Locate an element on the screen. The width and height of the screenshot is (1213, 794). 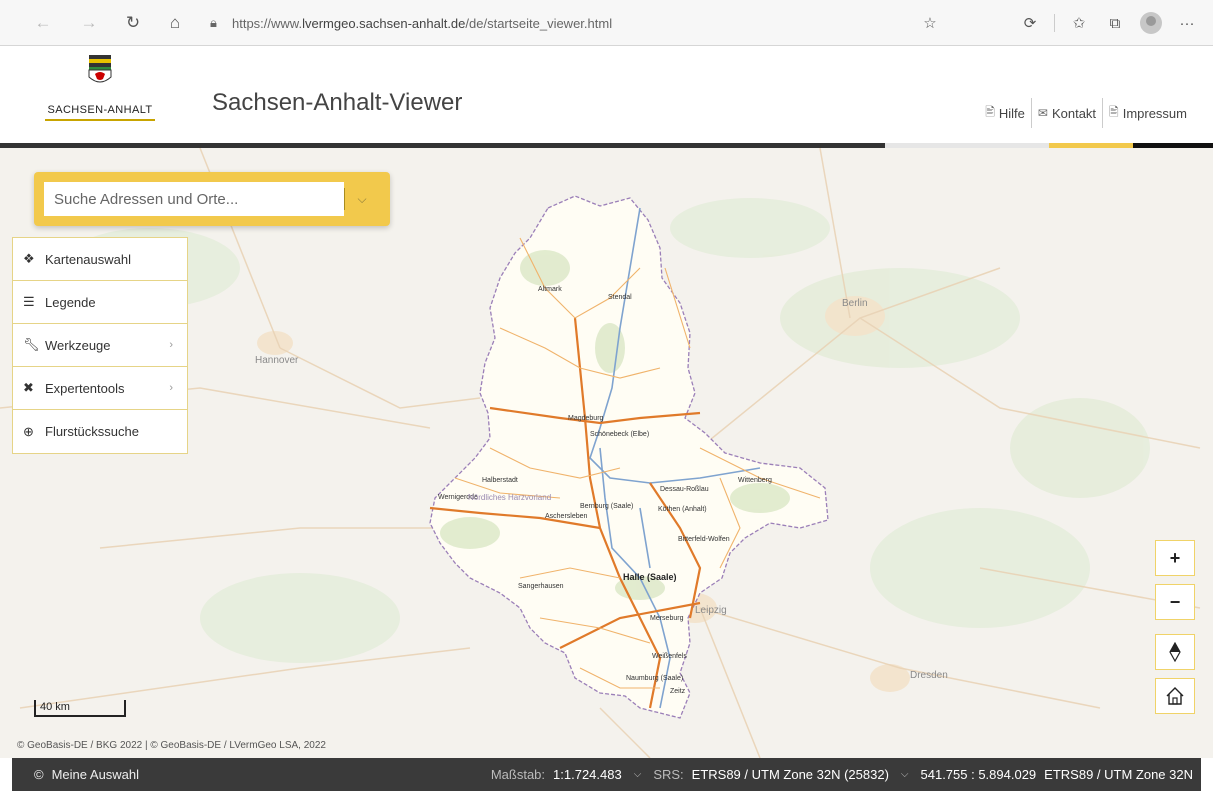
menu-item-flurstueckssuche: ⊕ Flurstückssuche is located at coordinates (100, 431).